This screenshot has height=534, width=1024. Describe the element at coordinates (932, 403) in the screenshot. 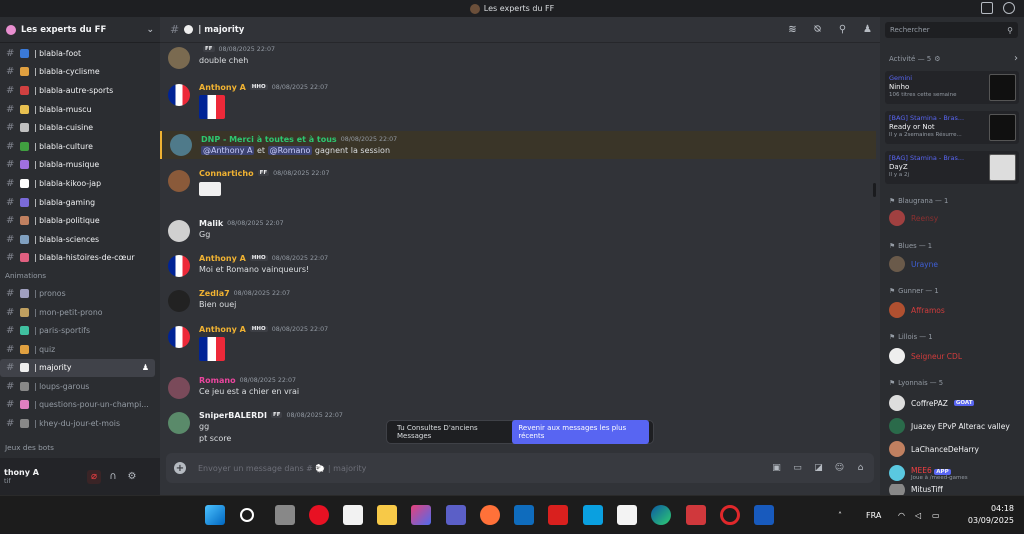

I see `member-item: CoffrePAZ GOAT` at that location.